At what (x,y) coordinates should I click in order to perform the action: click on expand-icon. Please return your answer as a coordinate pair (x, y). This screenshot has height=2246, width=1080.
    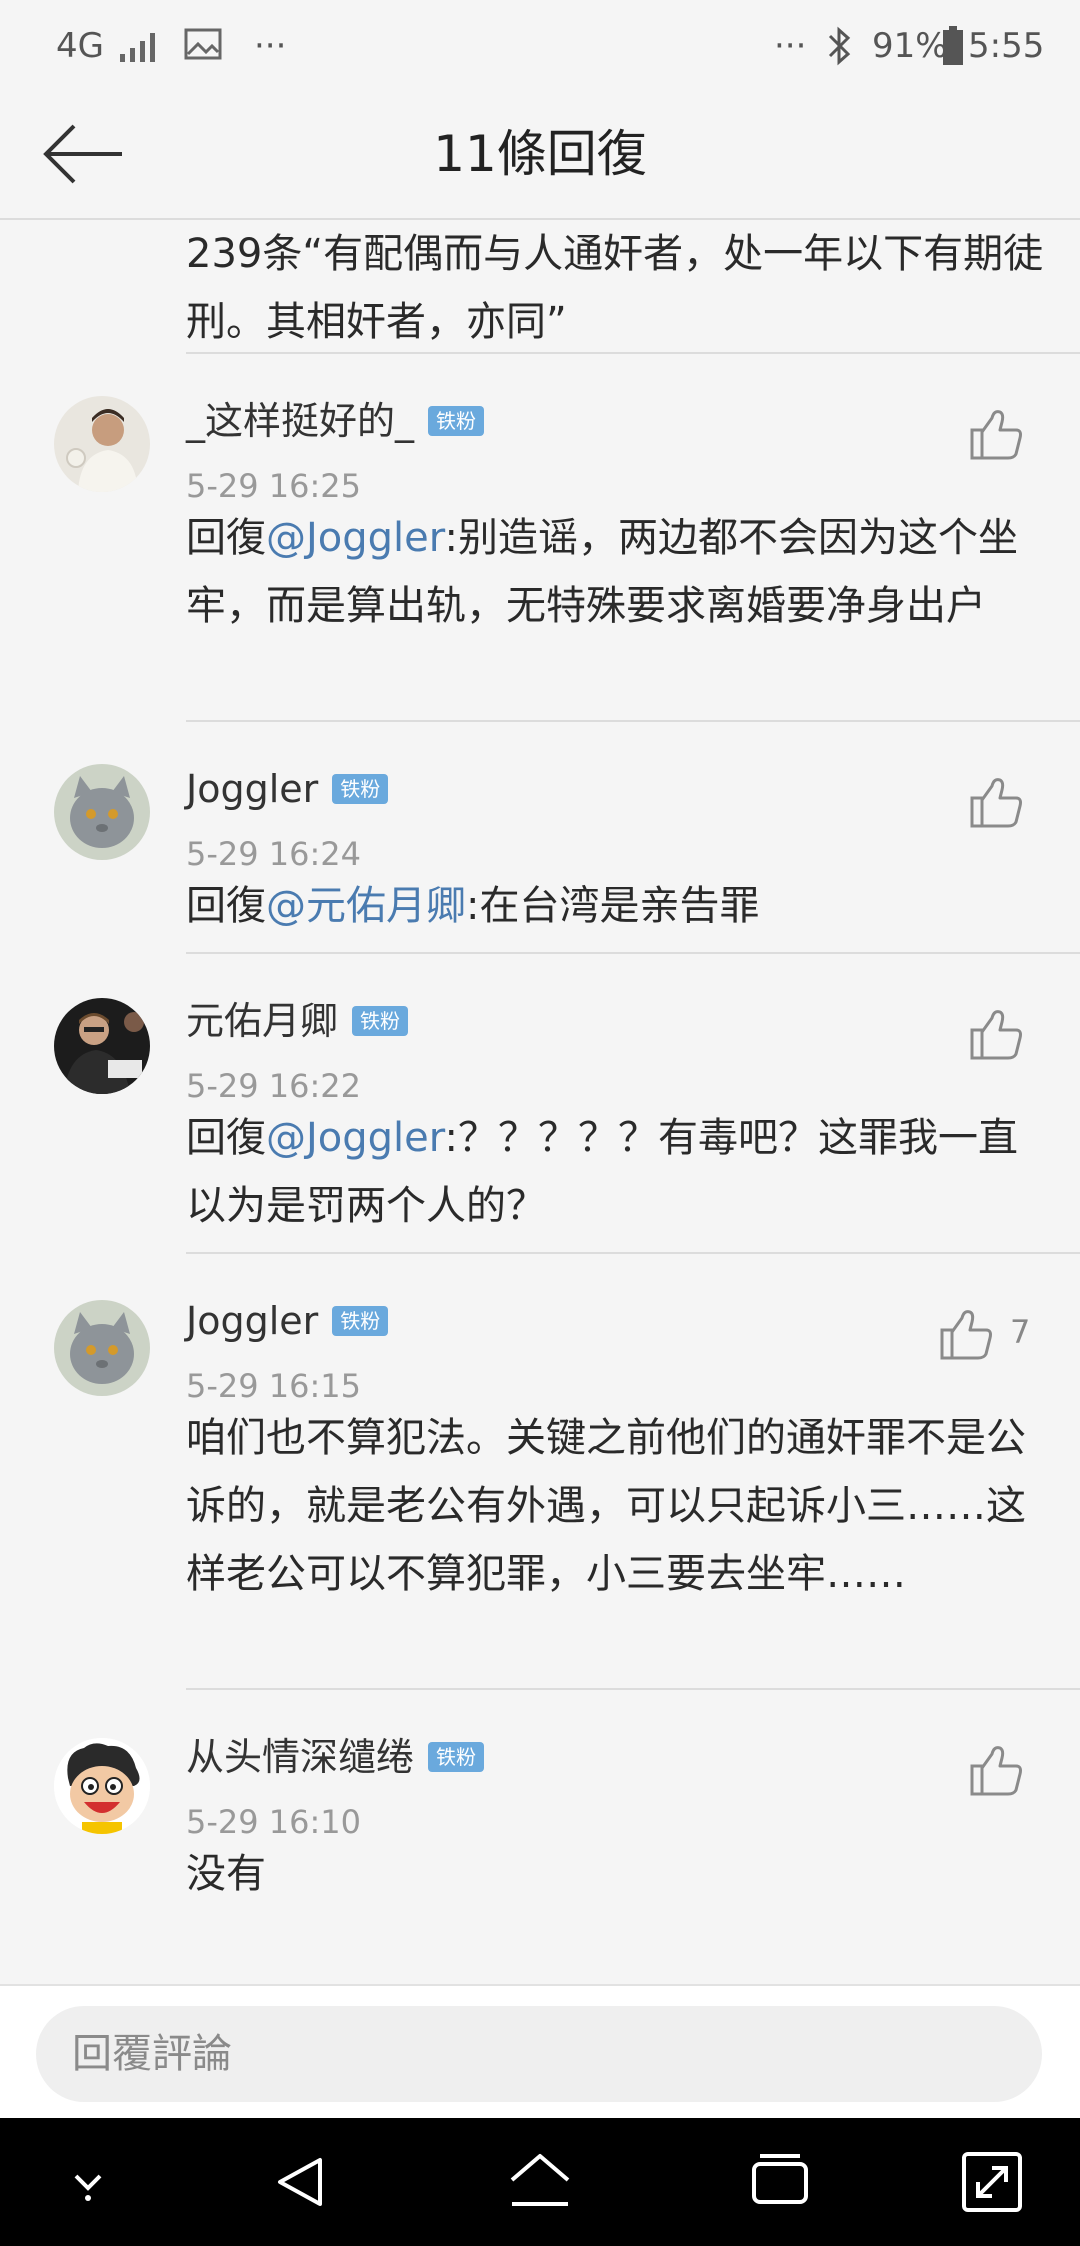
    Looking at the image, I should click on (992, 2182).